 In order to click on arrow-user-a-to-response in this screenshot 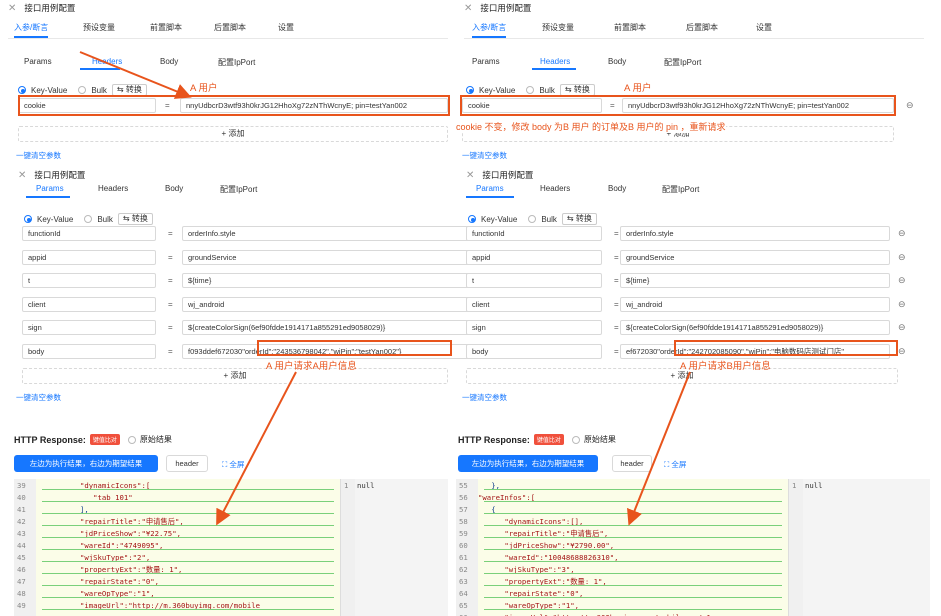, I will do `click(256, 448)`.